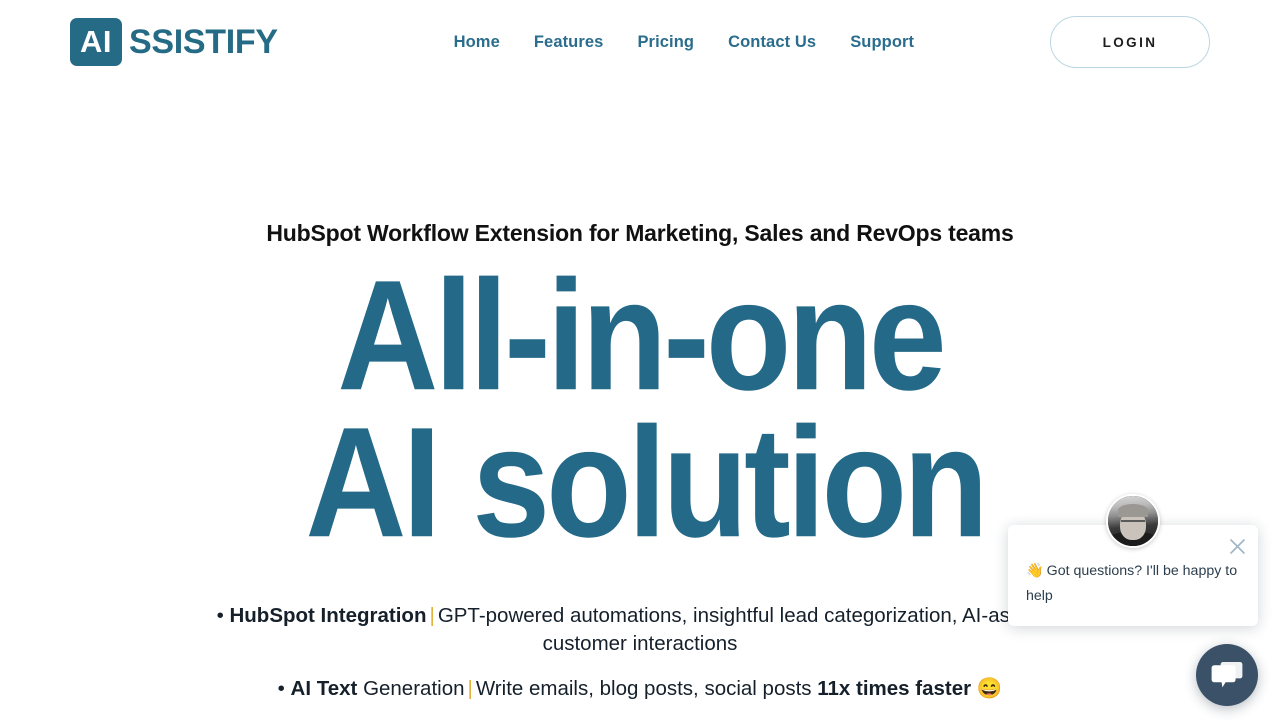 This screenshot has width=1280, height=720. I want to click on bullet-2-text: Write emails, blog posts, social posts, so click(643, 688).